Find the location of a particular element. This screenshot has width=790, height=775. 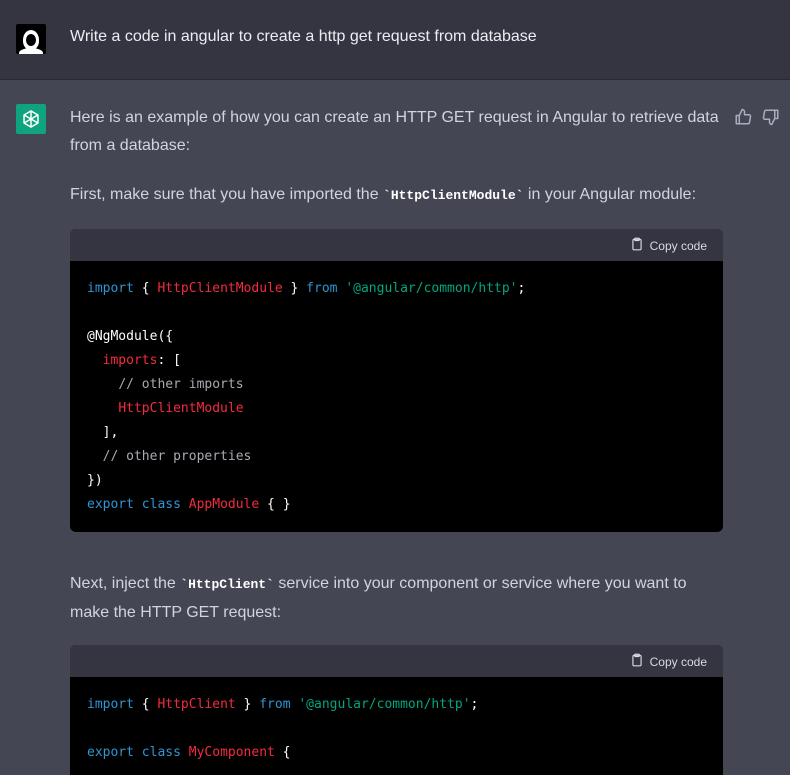

code-token: // other imports is located at coordinates (181, 384).